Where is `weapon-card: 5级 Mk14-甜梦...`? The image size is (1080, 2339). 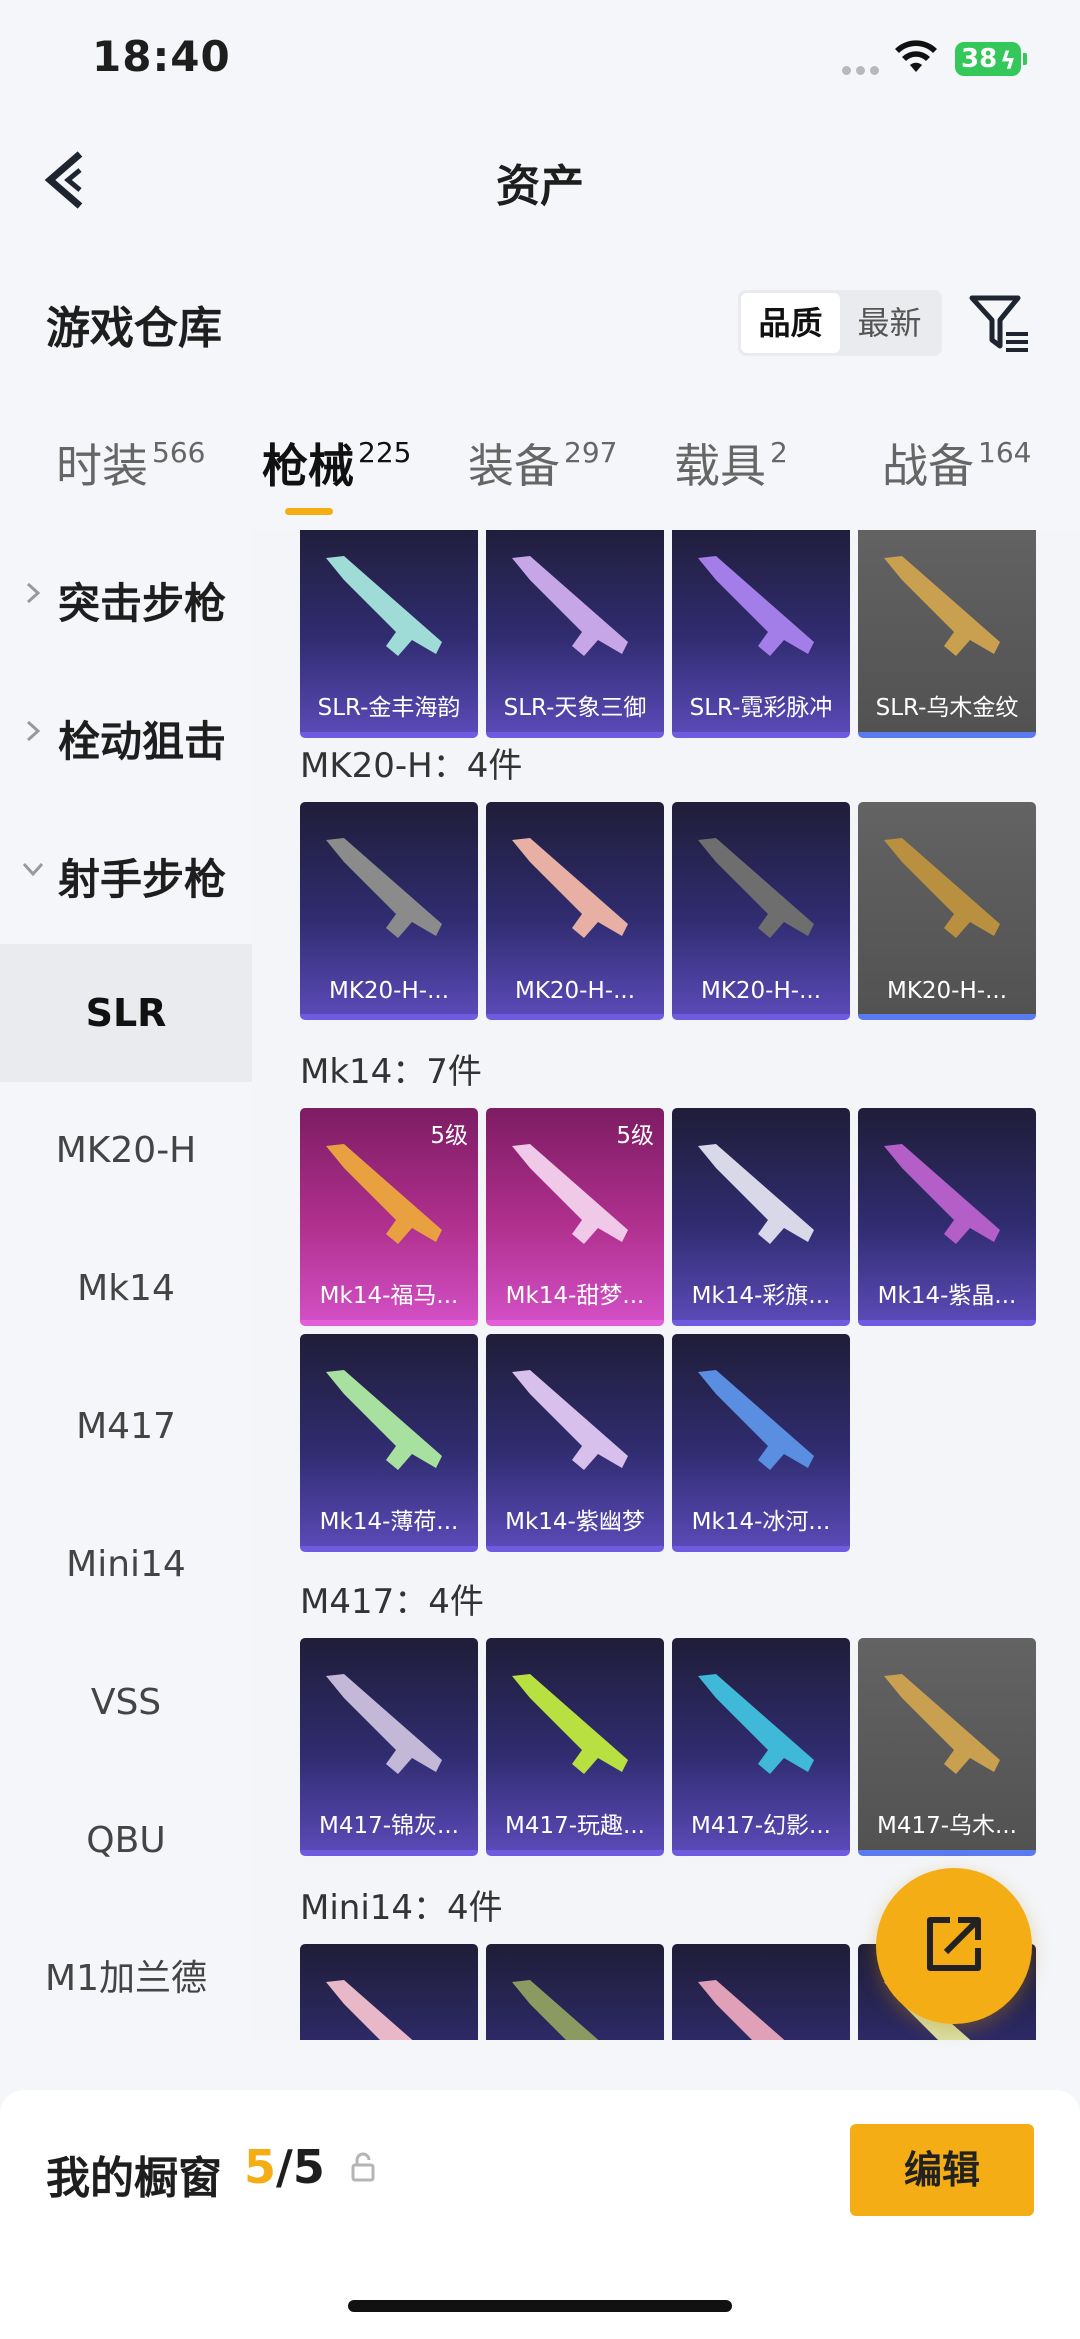 weapon-card: 5级 Mk14-甜梦... is located at coordinates (575, 1217).